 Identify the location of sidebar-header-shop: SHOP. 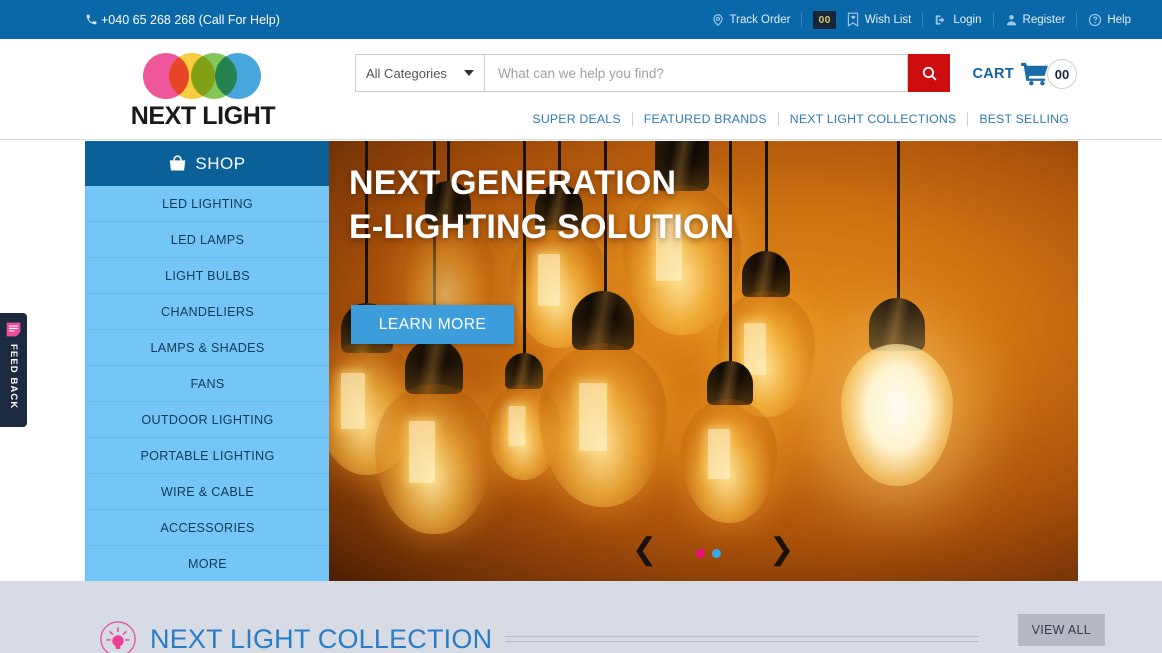
(207, 163).